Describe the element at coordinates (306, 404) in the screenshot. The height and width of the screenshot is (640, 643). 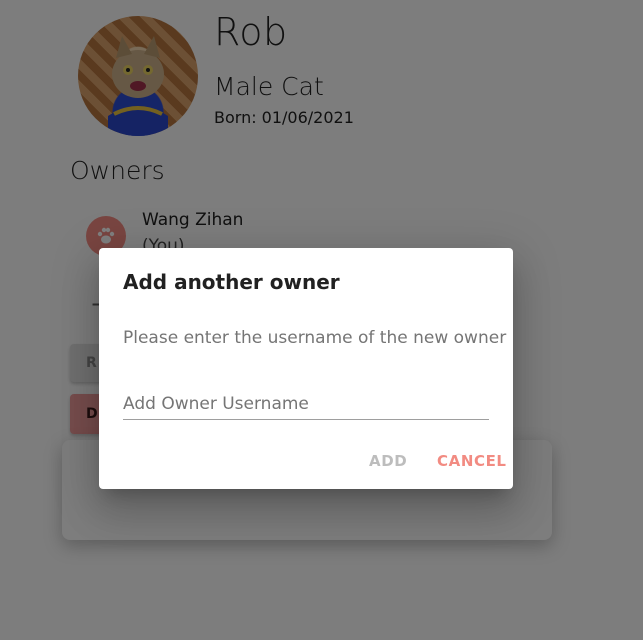
I see `owner-username-input` at that location.